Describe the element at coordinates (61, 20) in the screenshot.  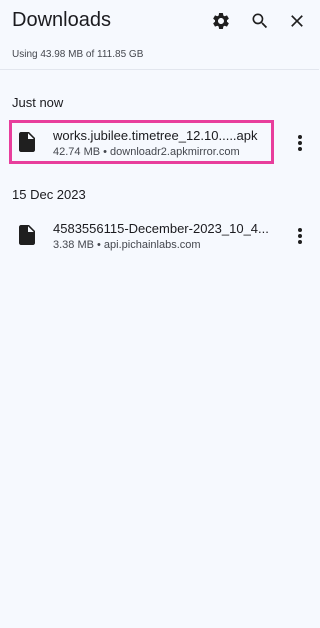
I see `page-title: Downloads` at that location.